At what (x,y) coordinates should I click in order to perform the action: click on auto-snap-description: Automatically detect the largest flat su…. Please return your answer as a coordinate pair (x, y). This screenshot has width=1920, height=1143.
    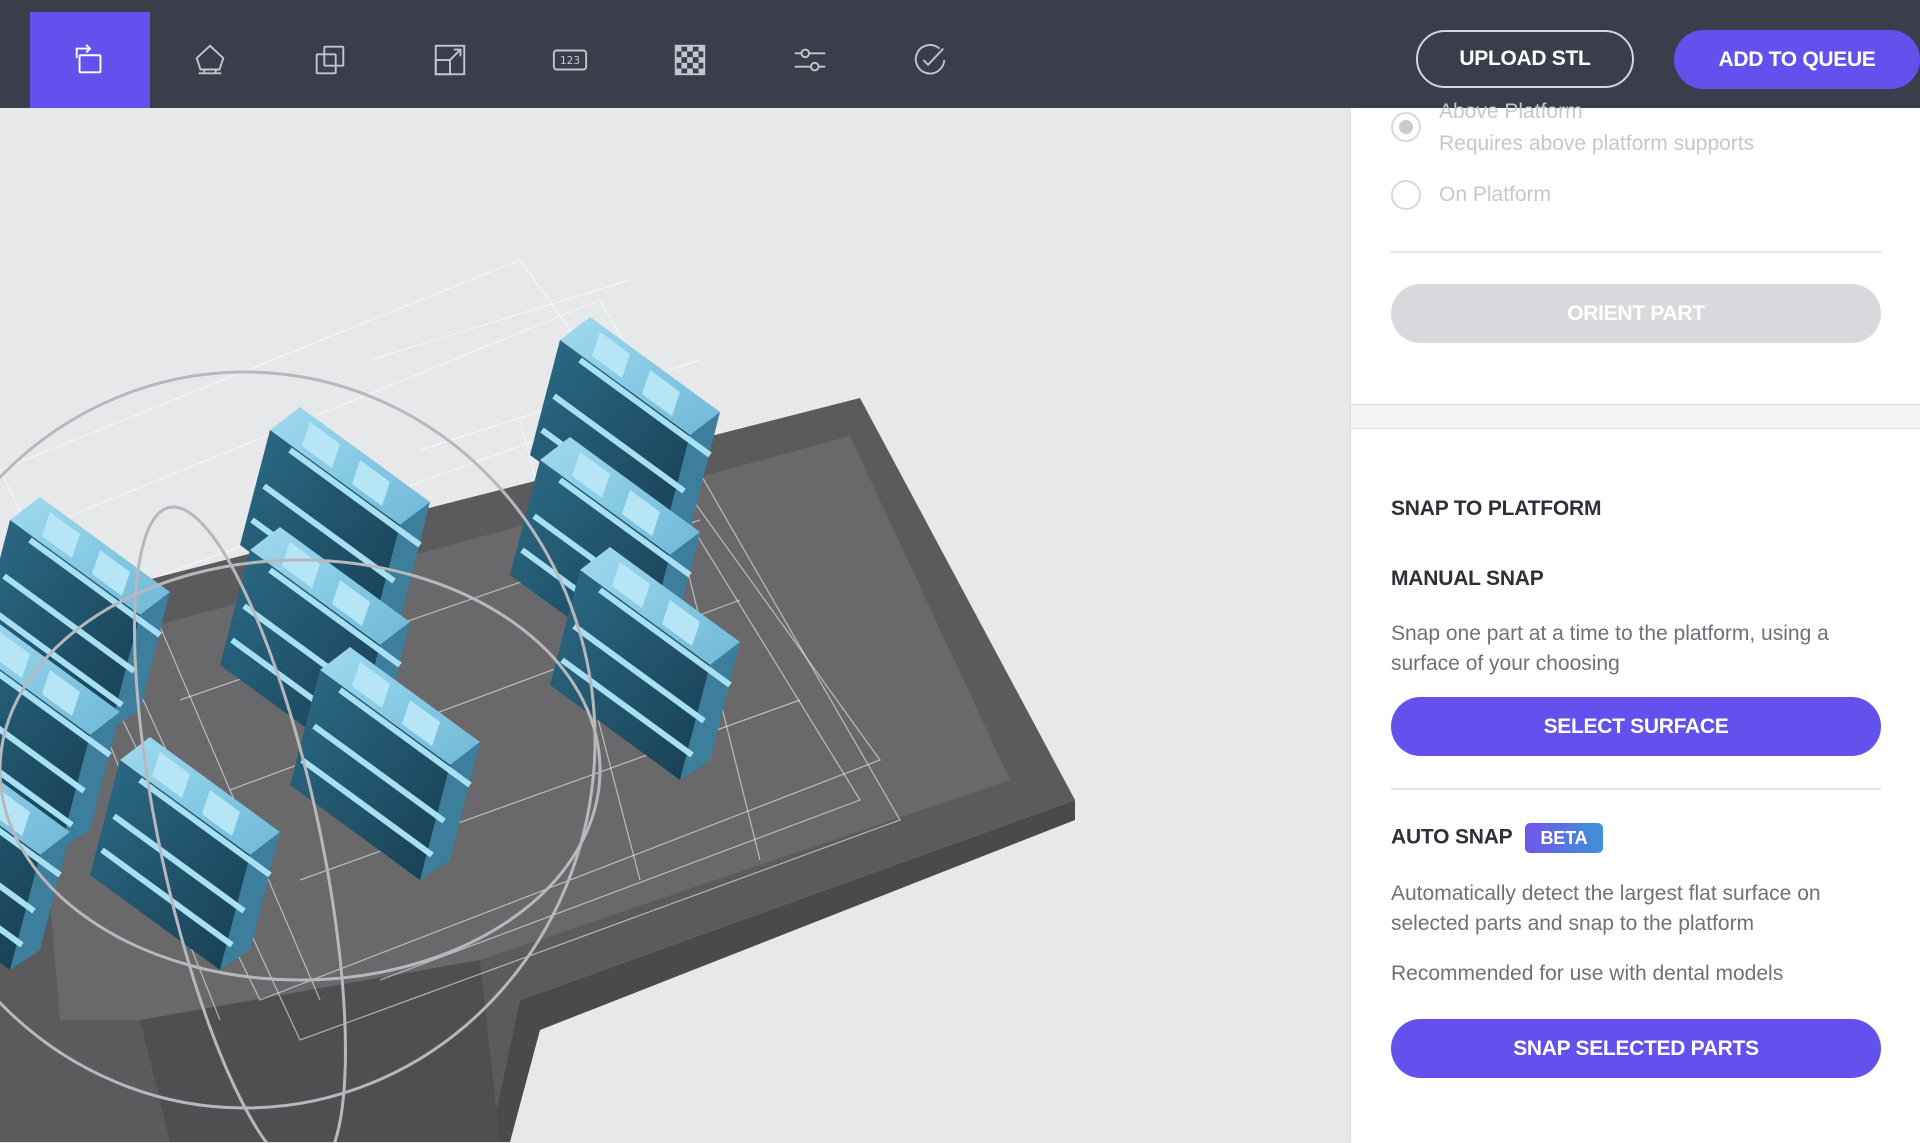
    Looking at the image, I should click on (1606, 908).